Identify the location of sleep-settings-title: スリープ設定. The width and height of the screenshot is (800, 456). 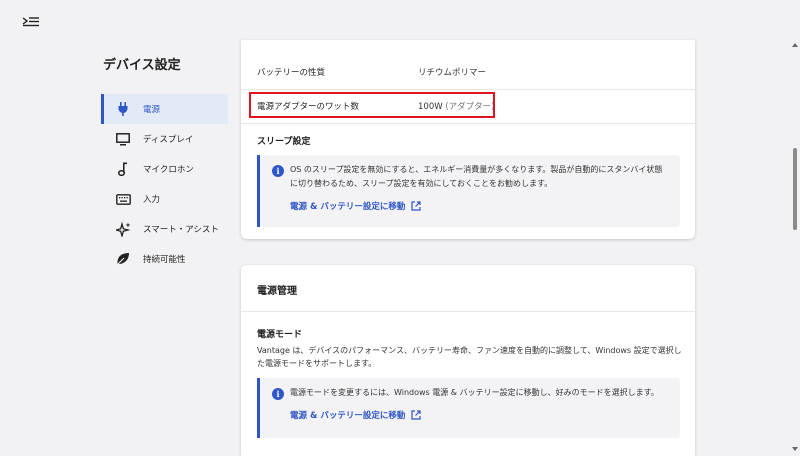
(284, 142).